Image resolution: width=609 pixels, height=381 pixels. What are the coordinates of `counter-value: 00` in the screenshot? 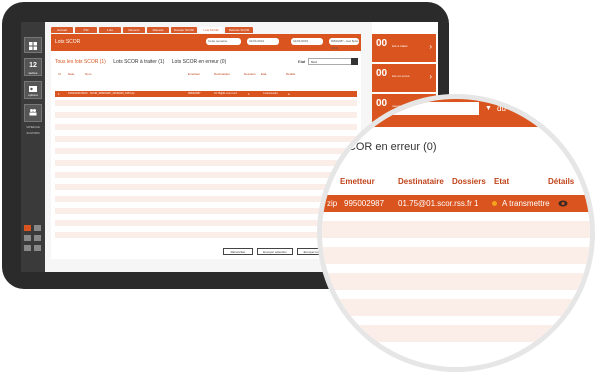 It's located at (382, 43).